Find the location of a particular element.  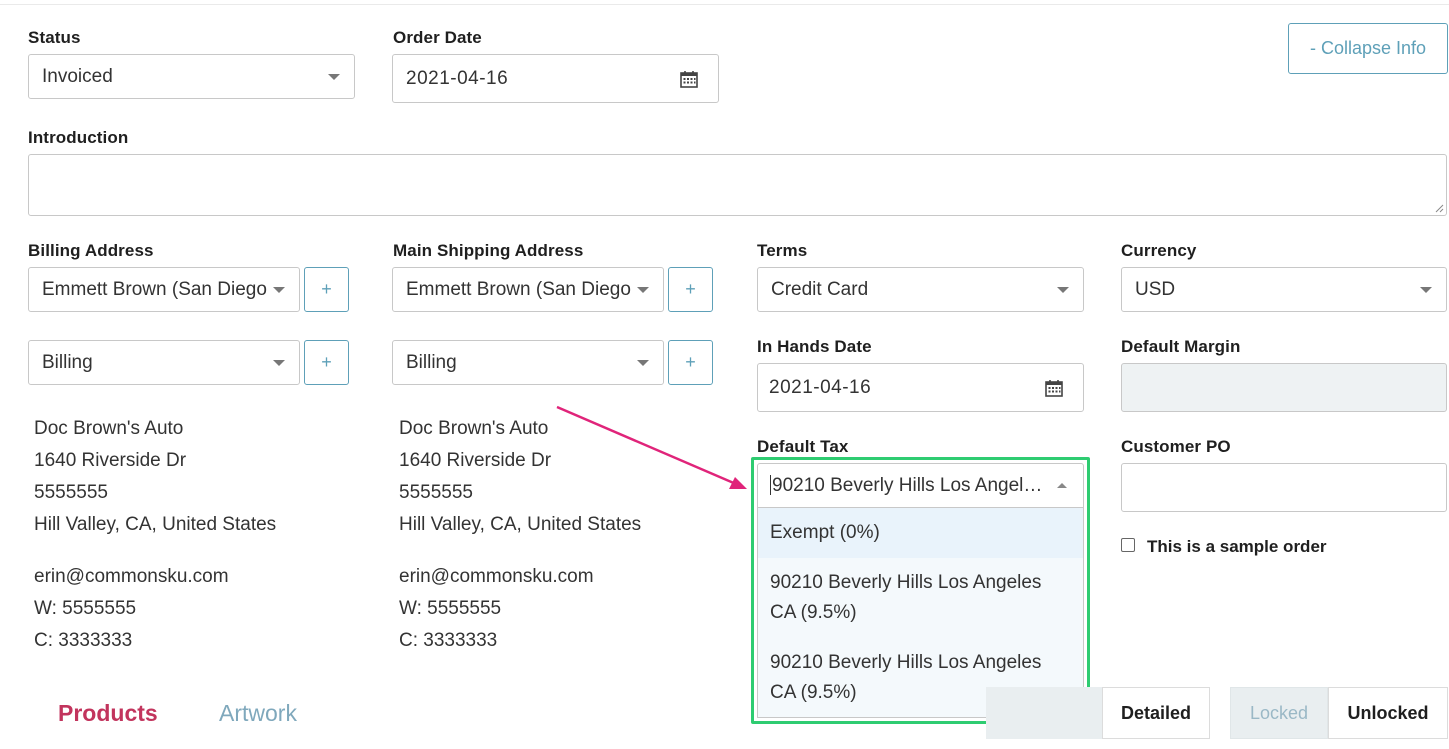

shipping-contact-block: erin@commonsku.com W: 5555555 C: 3333333 is located at coordinates (496, 609).